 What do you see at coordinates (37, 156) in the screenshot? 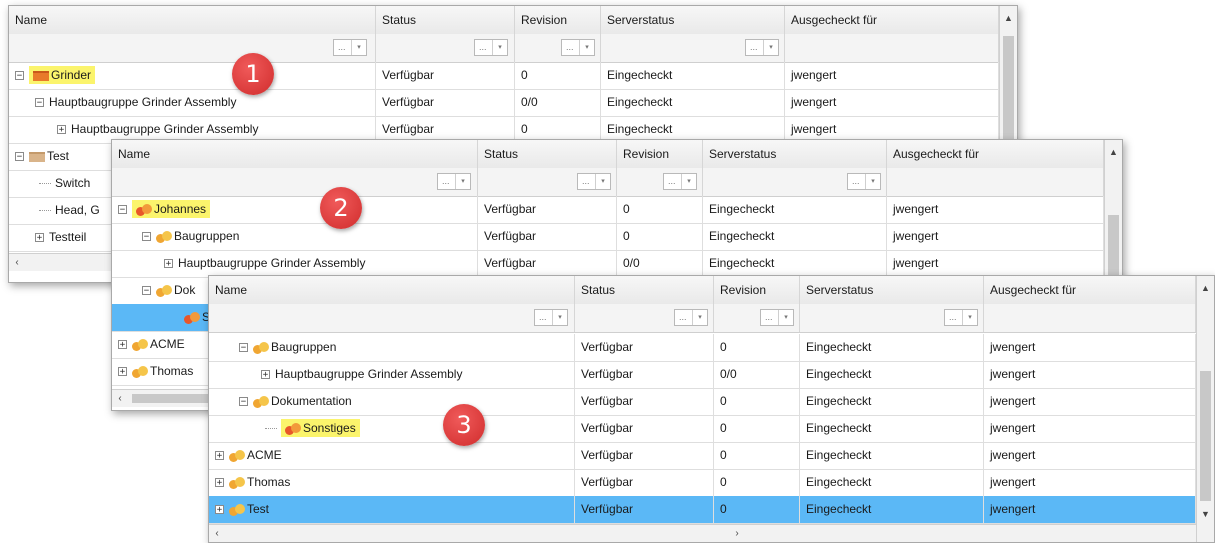
I see `folder-icon` at bounding box center [37, 156].